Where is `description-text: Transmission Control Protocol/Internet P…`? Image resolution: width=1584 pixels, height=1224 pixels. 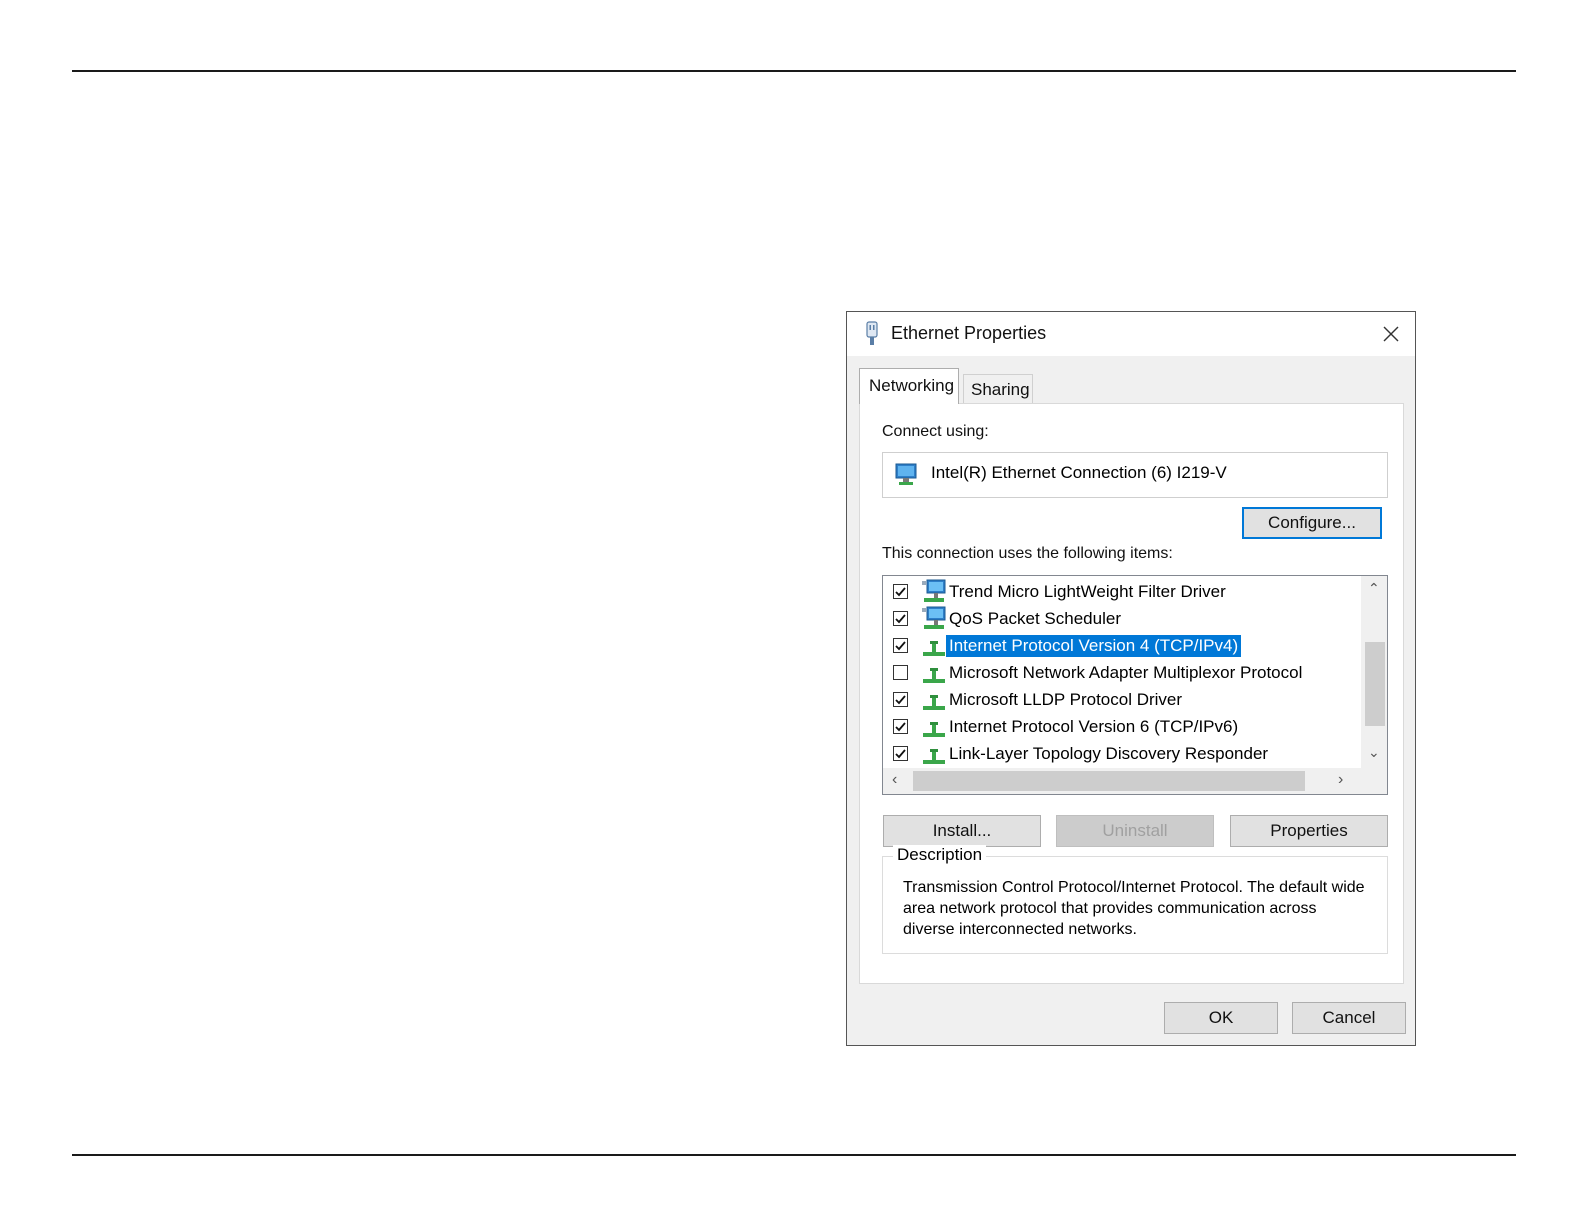
description-text: Transmission Control Protocol/Internet P… is located at coordinates (1134, 908).